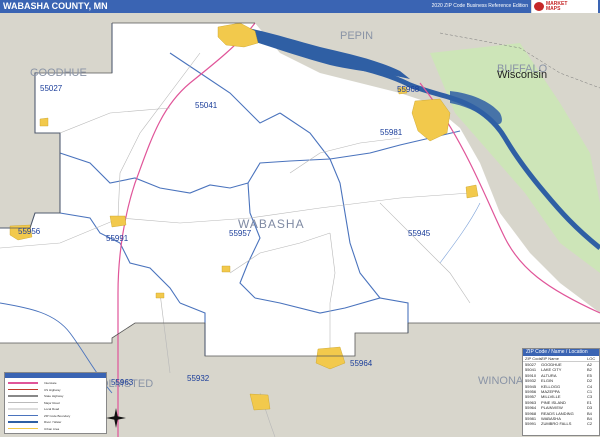 The image size is (600, 437). Describe the element at coordinates (533, 358) in the screenshot. I see `index-col-zip: ZIP Code` at that location.